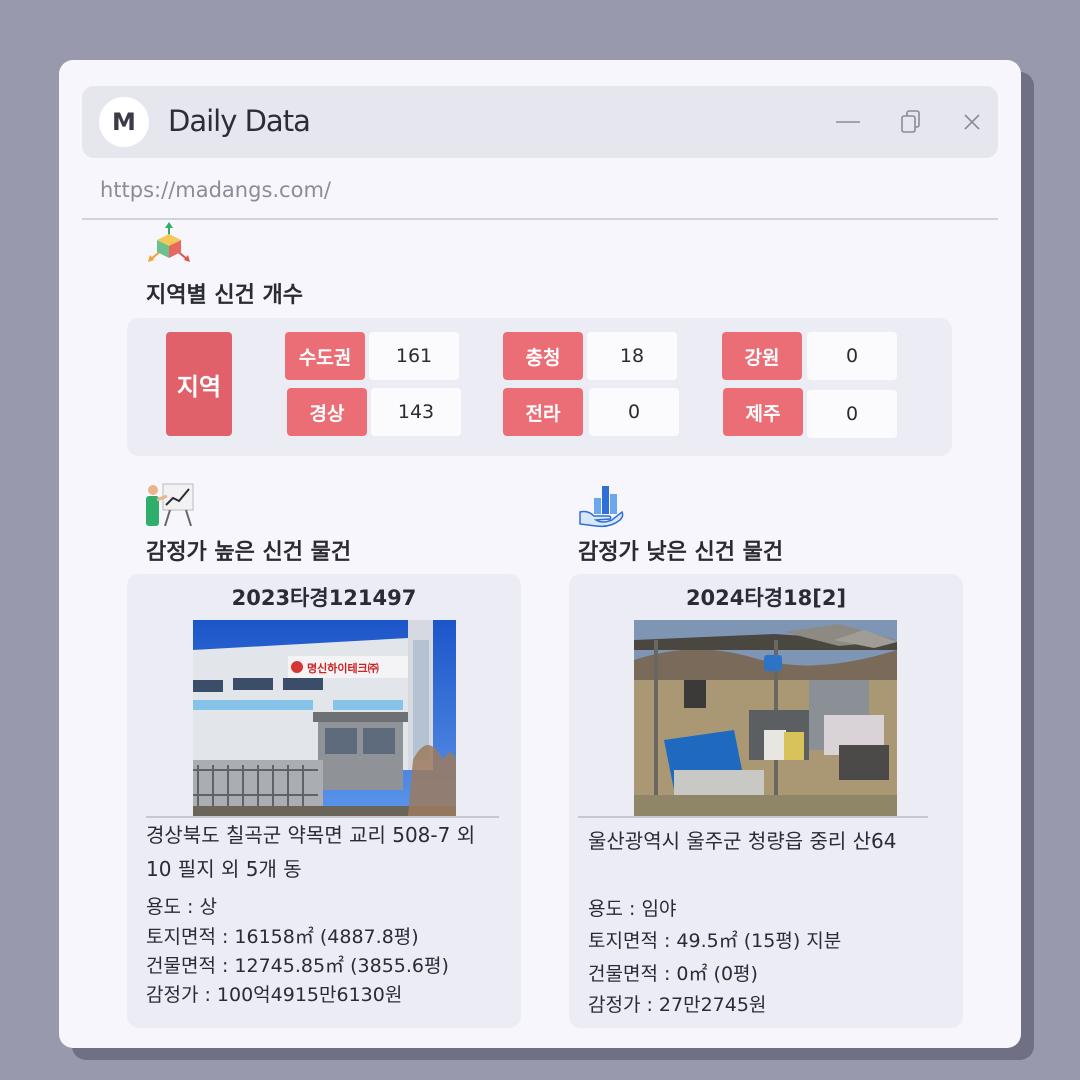 This screenshot has height=1080, width=1080. Describe the element at coordinates (852, 414) in the screenshot. I see `region-count-jeju: 0` at that location.